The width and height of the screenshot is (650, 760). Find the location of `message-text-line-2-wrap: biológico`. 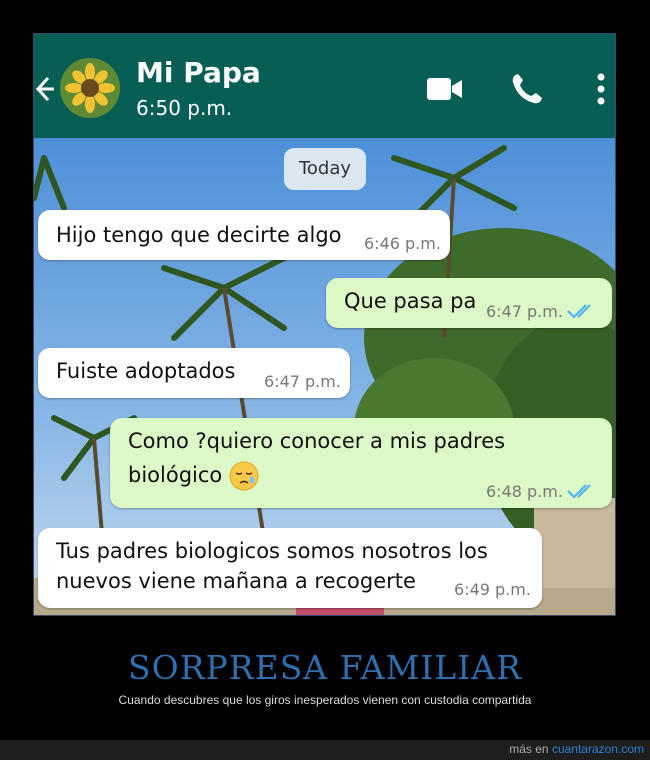

message-text-line-2-wrap: biológico is located at coordinates (193, 475).